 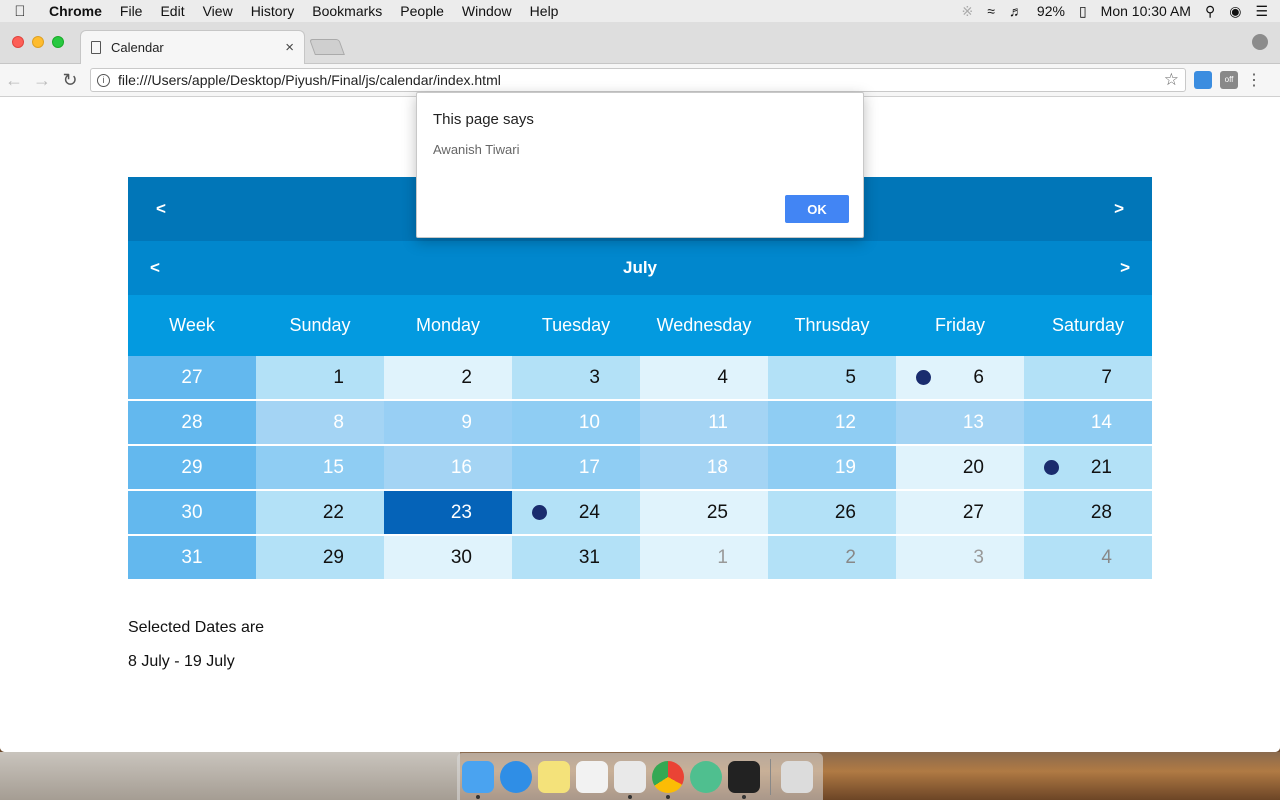 What do you see at coordinates (1261, 11) in the screenshot?
I see `notification-center-icon: ☰` at bounding box center [1261, 11].